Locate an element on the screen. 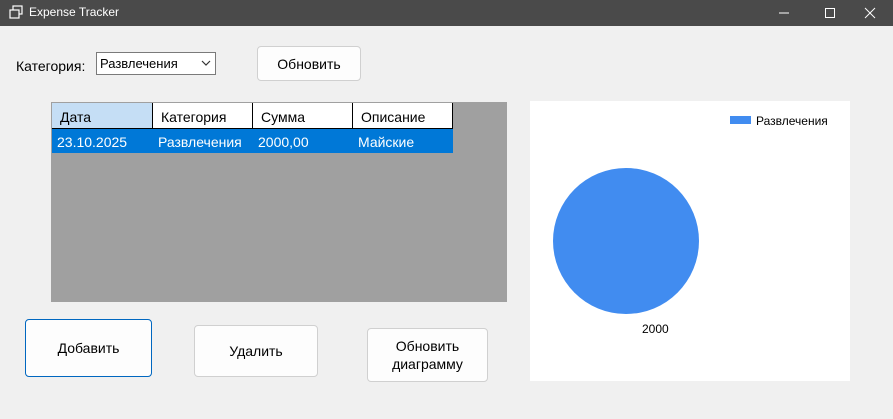 The height and width of the screenshot is (419, 893). column-header-date: Дата is located at coordinates (102, 116).